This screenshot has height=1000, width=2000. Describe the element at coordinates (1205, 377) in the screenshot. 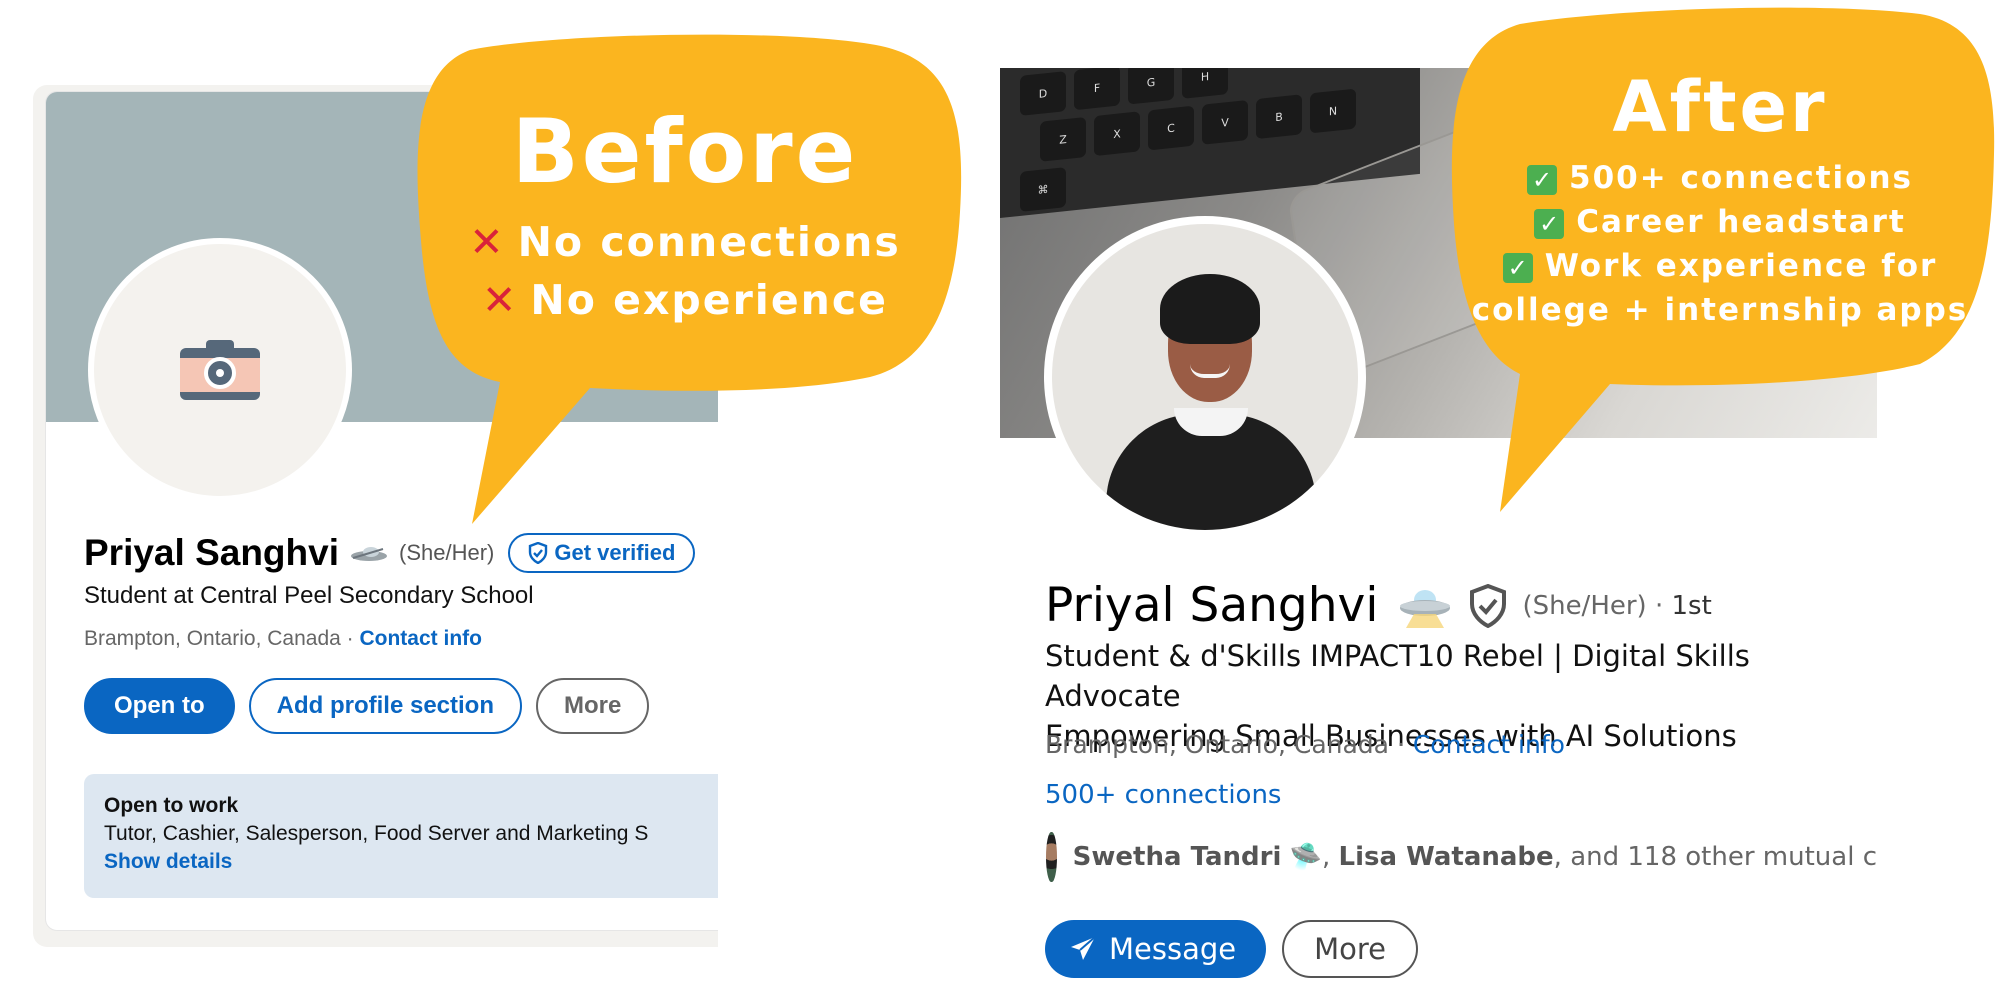

I see `after-avatar` at that location.